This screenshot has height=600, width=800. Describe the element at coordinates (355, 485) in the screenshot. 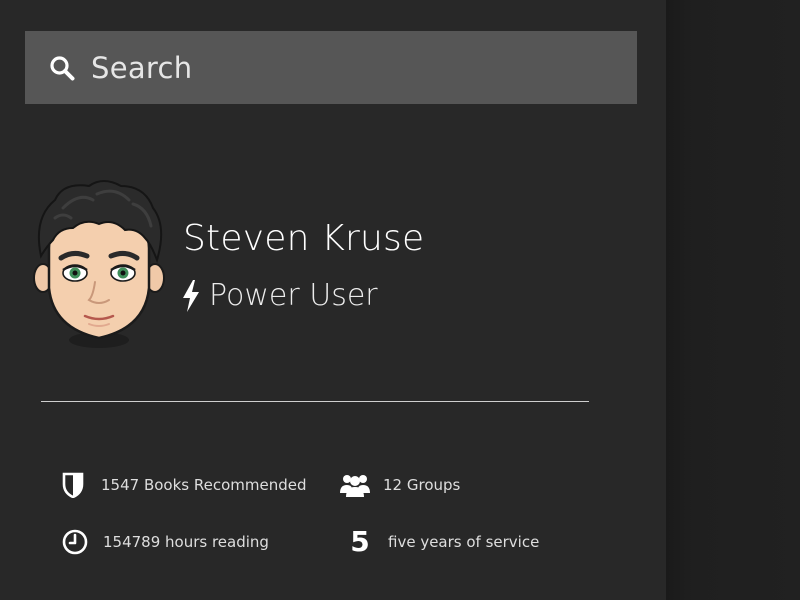

I see `users-group-icon` at that location.